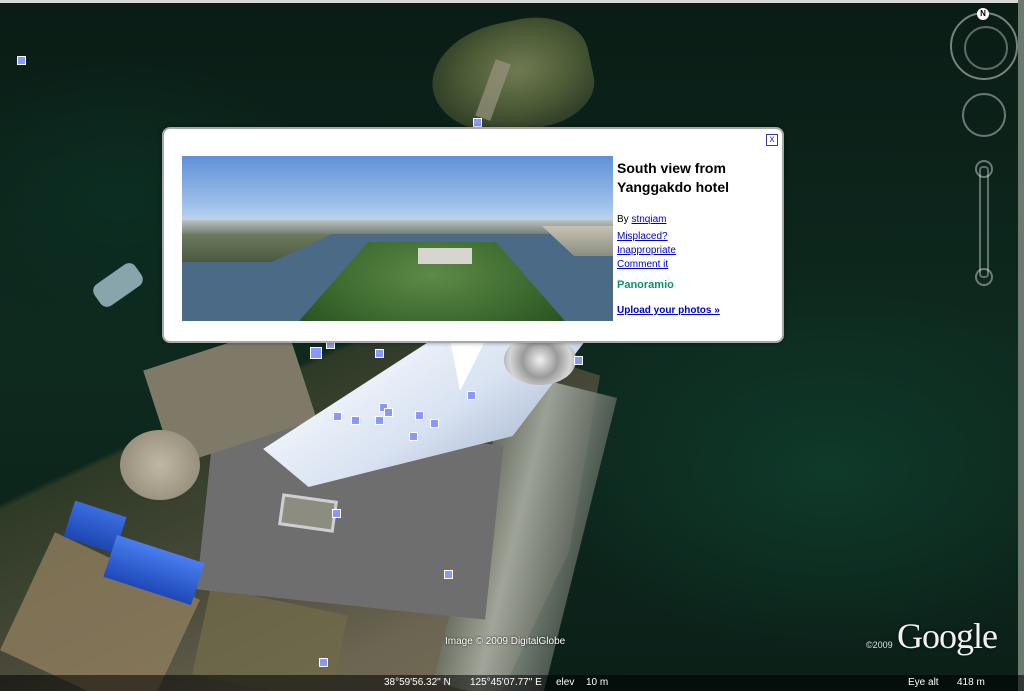  I want to click on comment-link: Comment it, so click(642, 264).